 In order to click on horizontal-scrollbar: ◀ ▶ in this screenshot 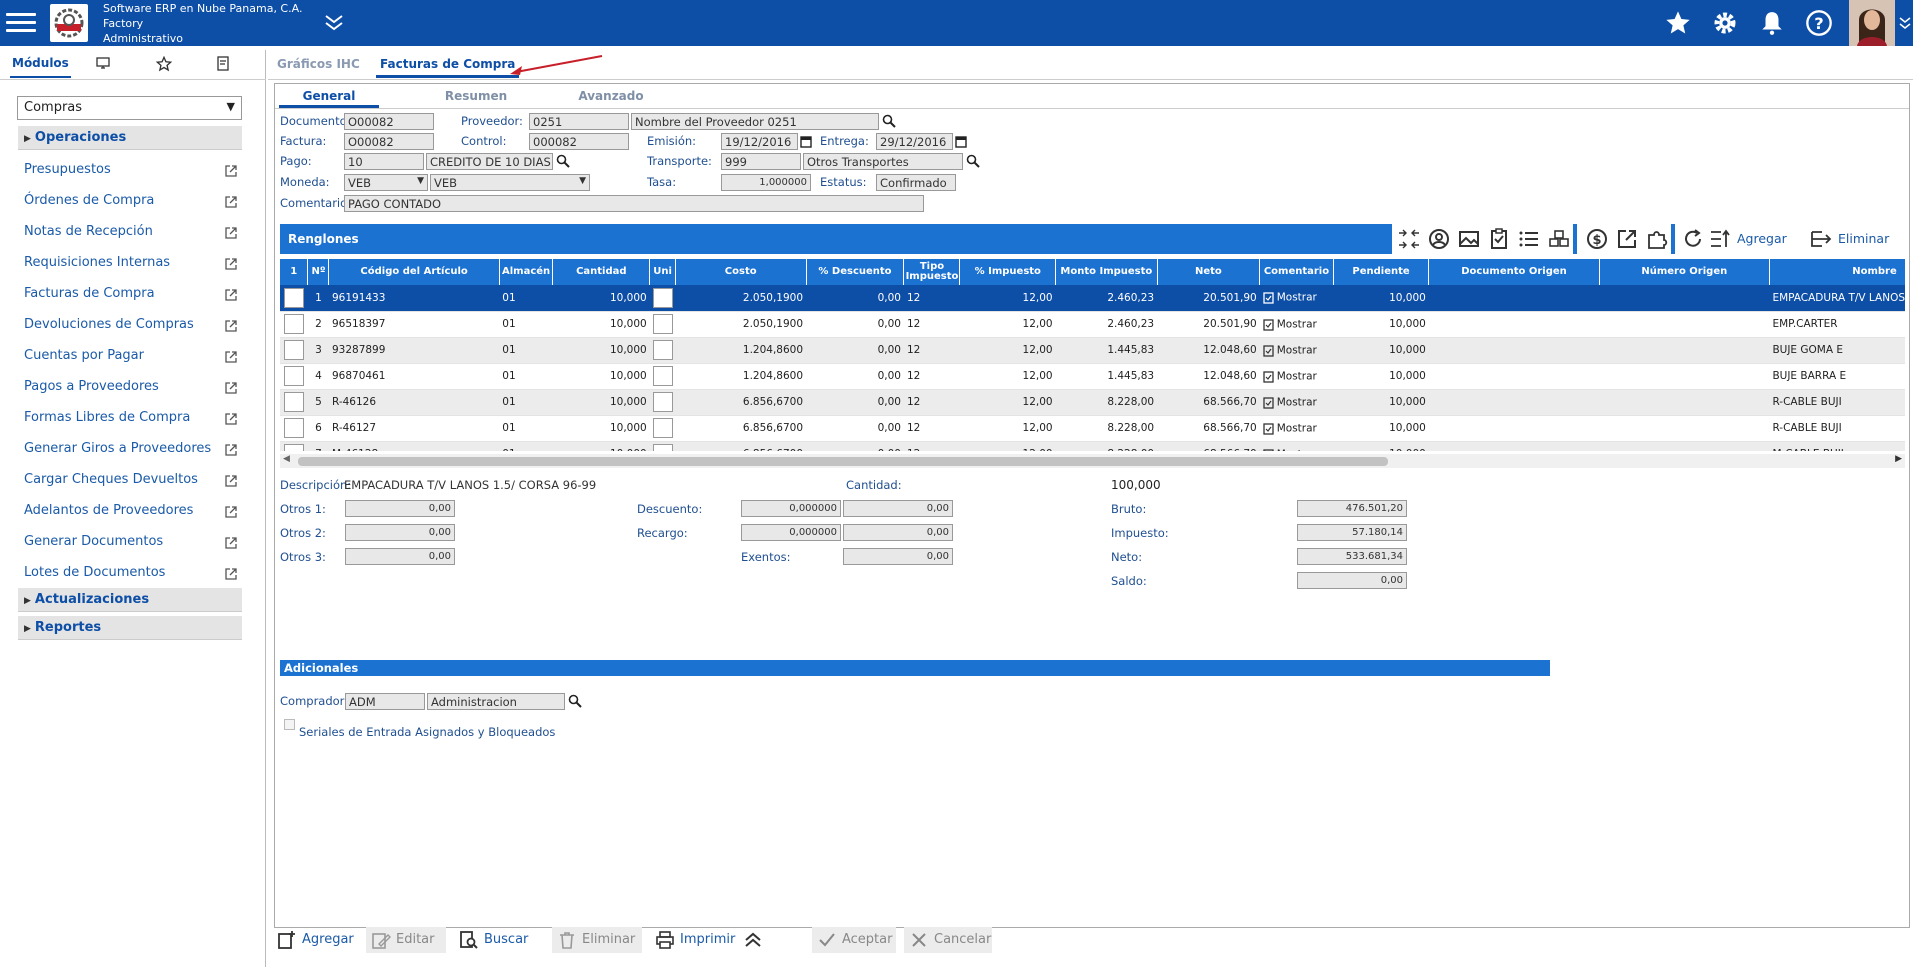, I will do `click(1092, 461)`.